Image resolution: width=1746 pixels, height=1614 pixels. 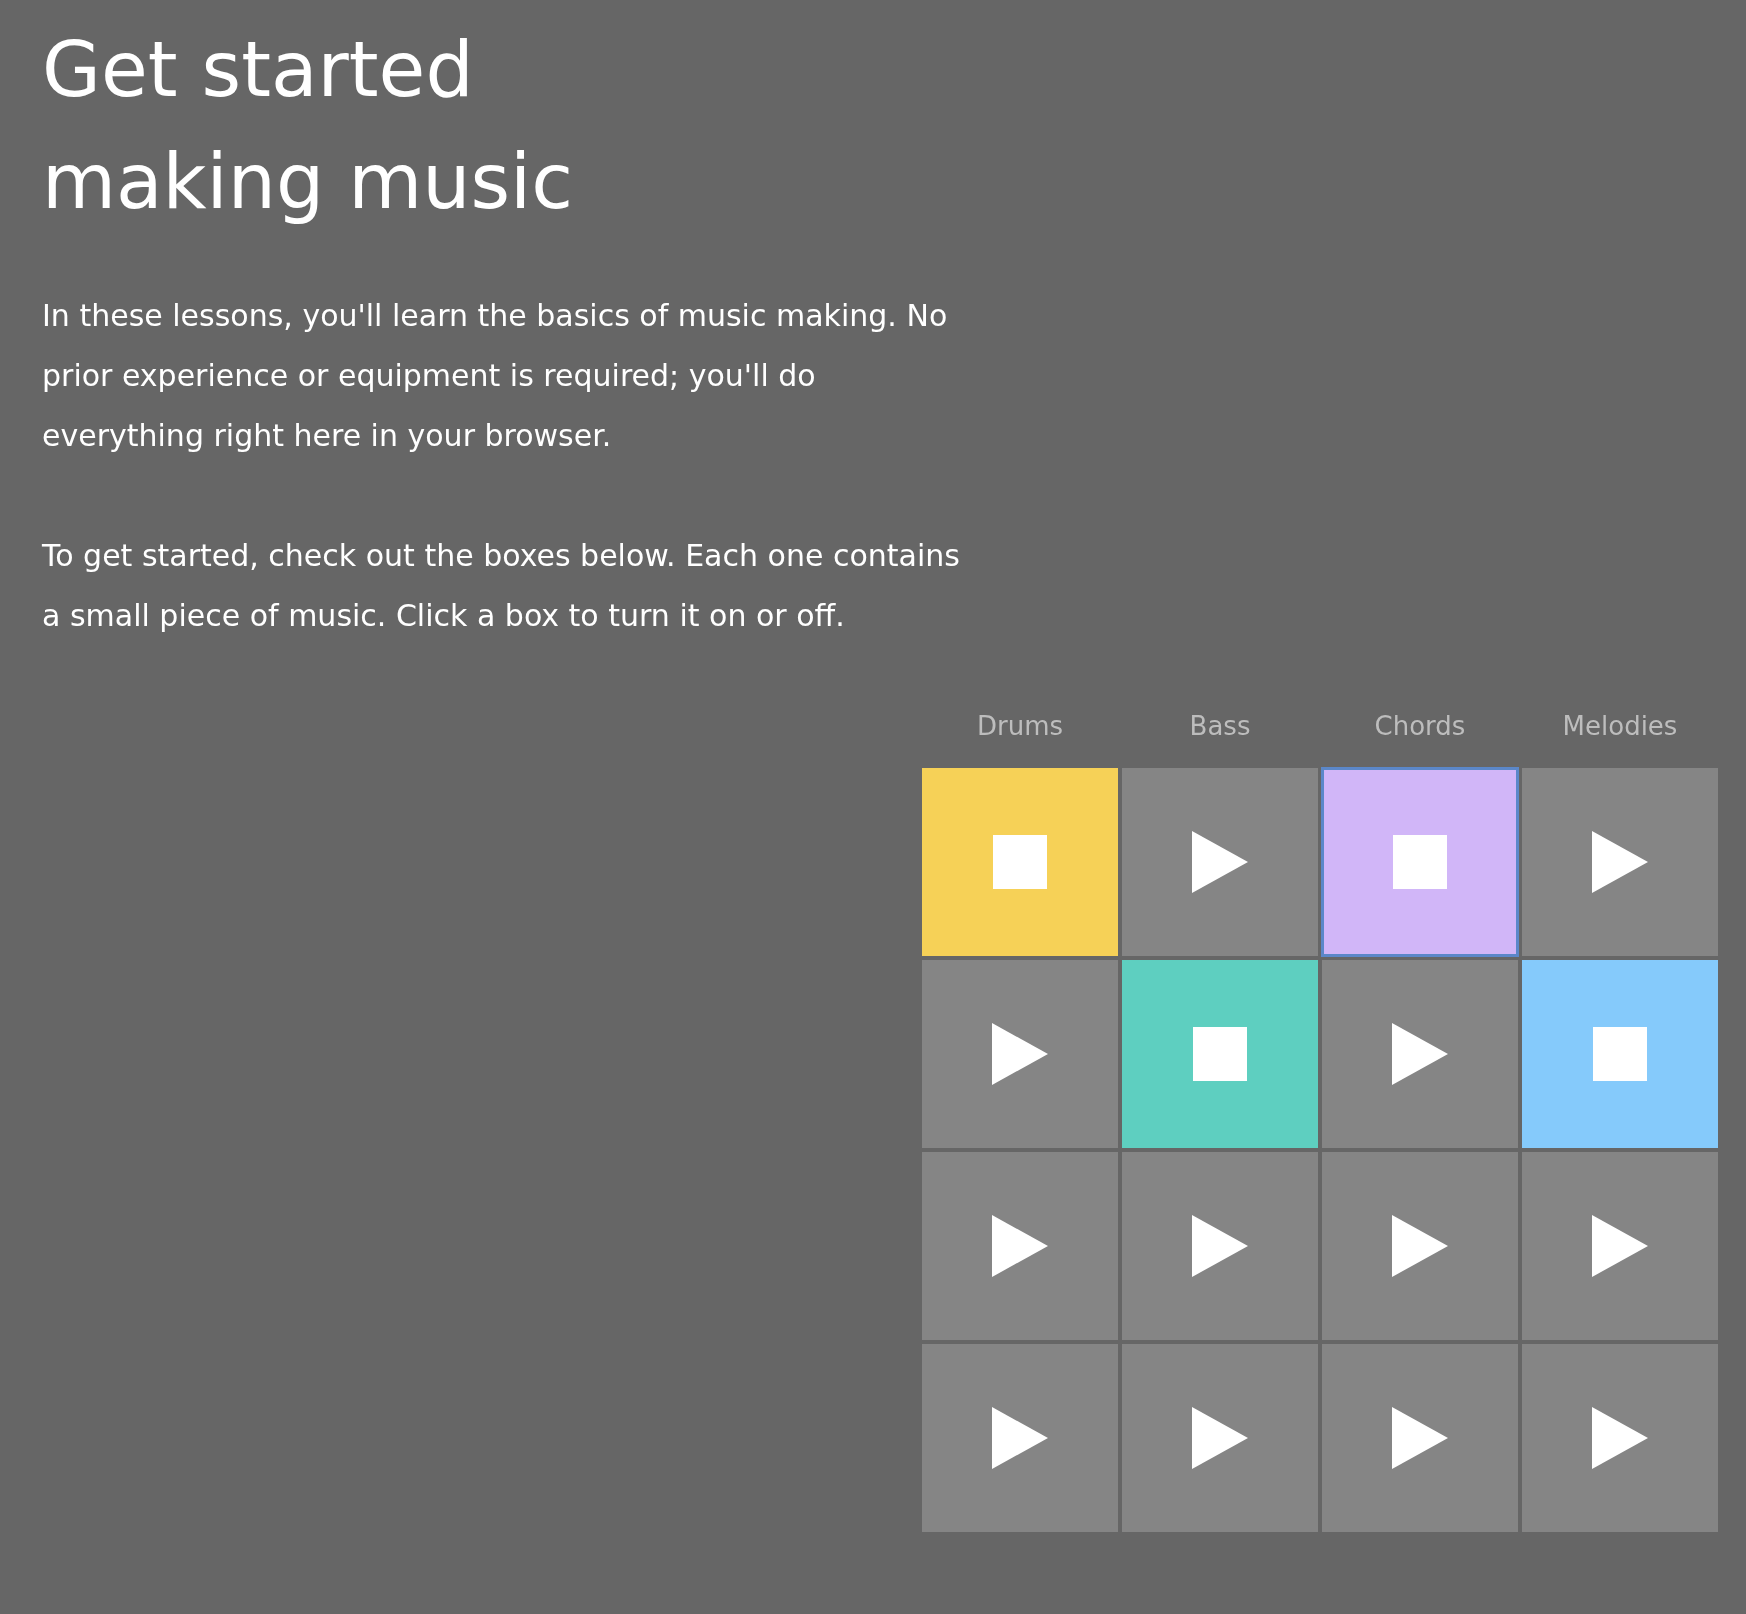 I want to click on page-heading: making music, so click(x=307, y=182).